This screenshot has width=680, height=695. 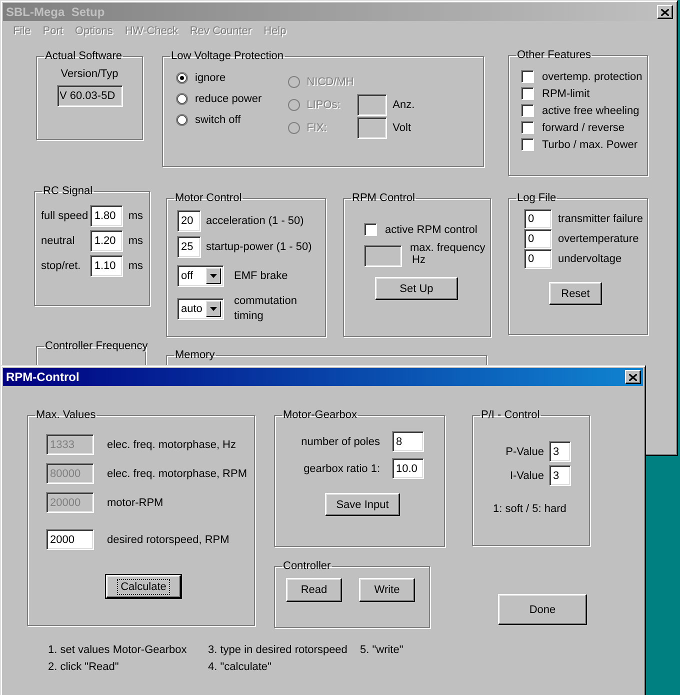 I want to click on input-field: 1.10, so click(x=107, y=266).